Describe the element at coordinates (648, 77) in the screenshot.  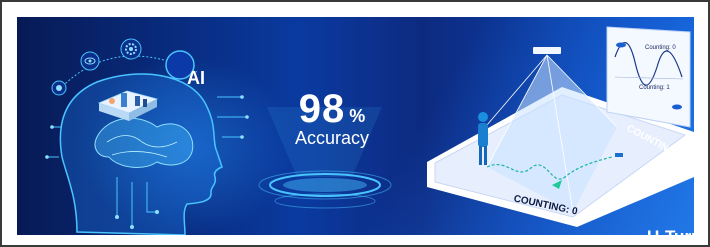
I see `wave-chart-panel` at that location.